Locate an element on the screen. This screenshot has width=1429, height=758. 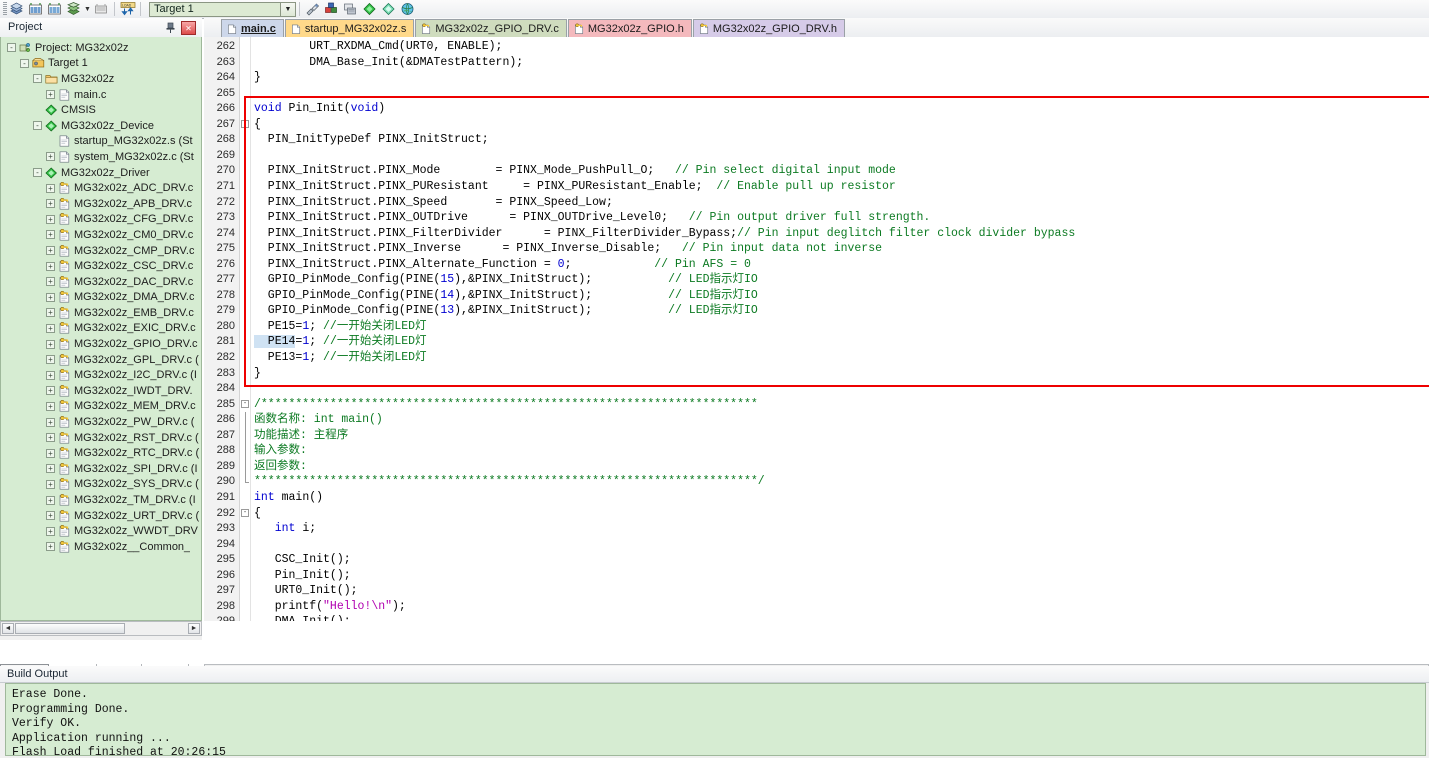
close-icon: ✕ is located at coordinates (188, 28).